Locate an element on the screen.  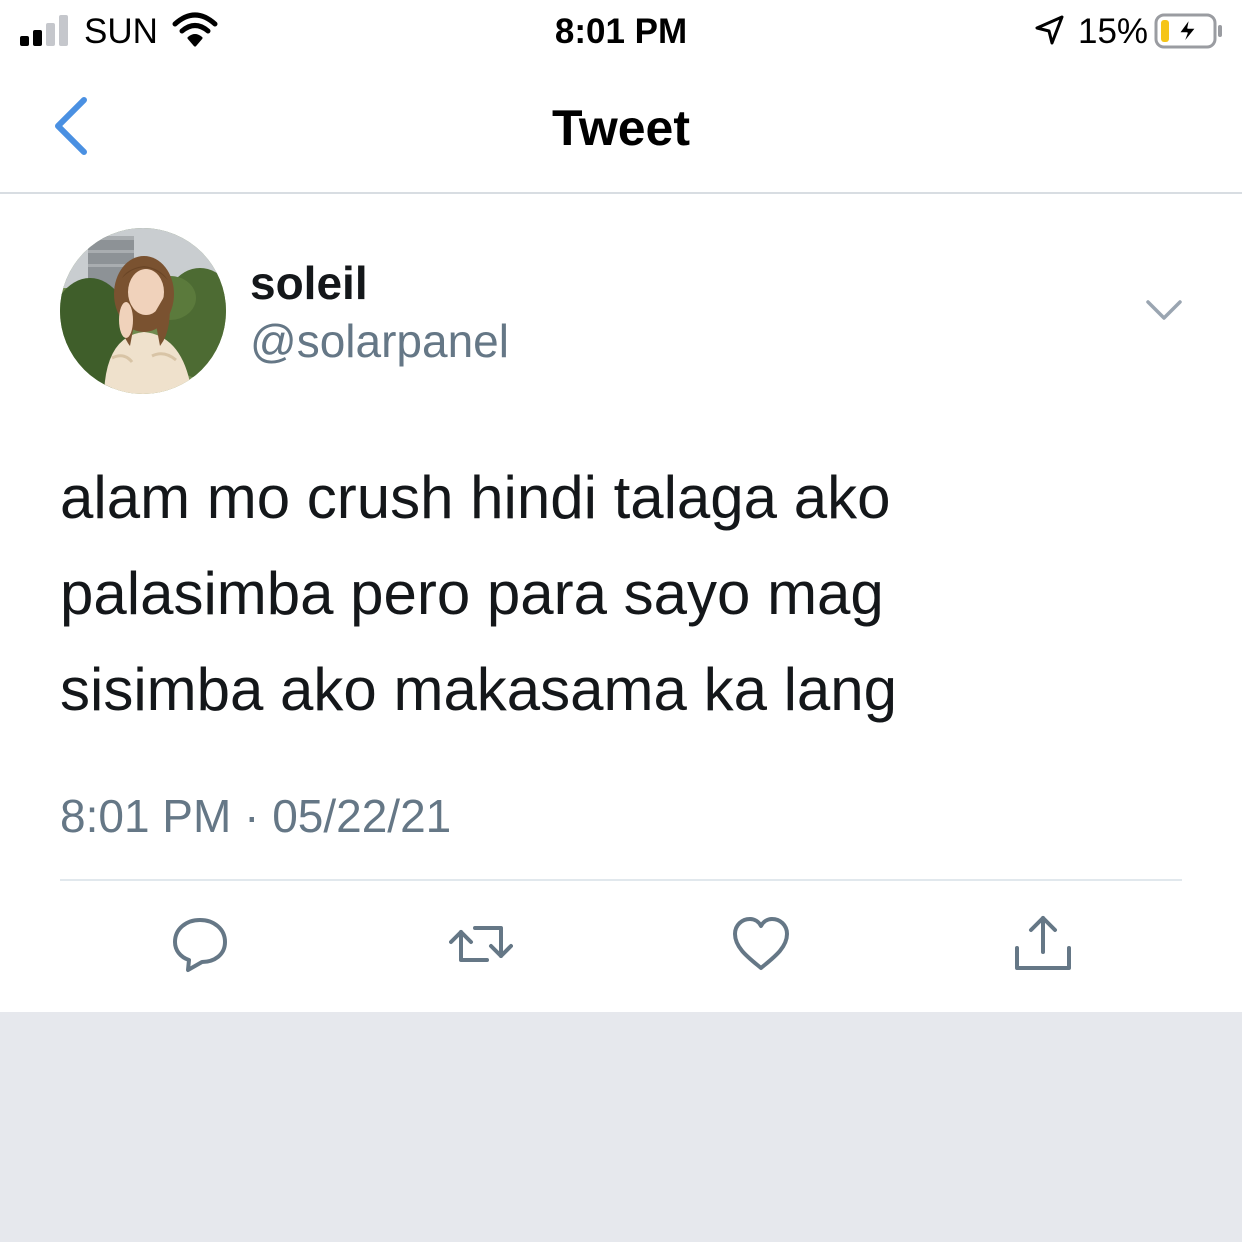
username: @solarpanel is located at coordinates (379, 341).